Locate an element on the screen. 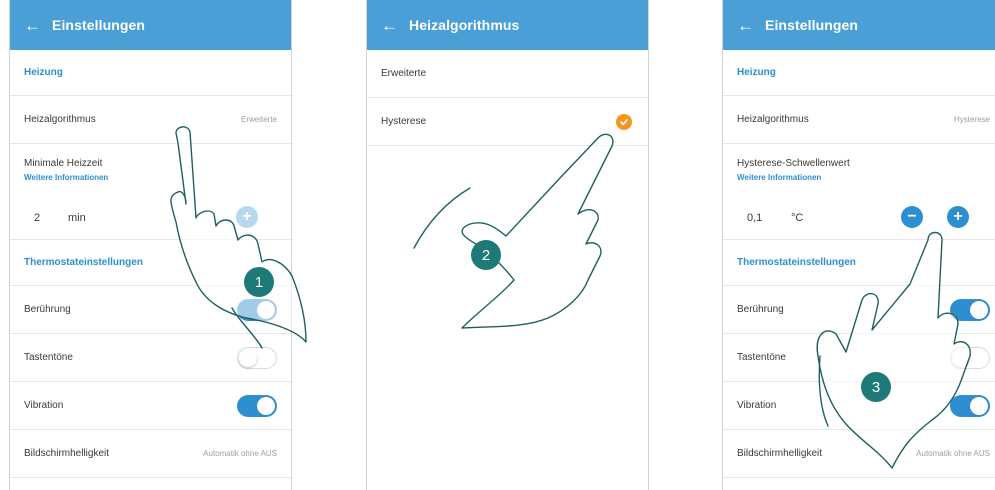 The width and height of the screenshot is (995, 490). option-hysteresis: Hysterese is located at coordinates (507, 122).